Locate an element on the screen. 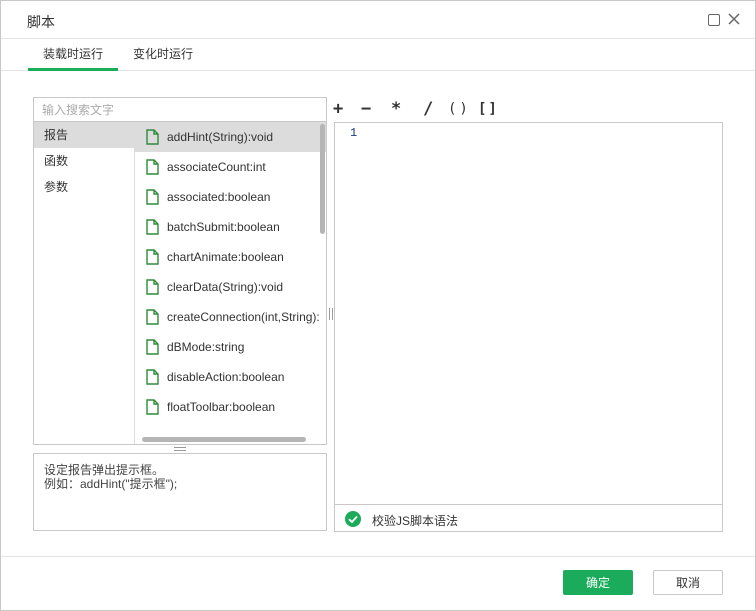 This screenshot has height=611, width=756. function-label: addHint(String):void is located at coordinates (220, 137).